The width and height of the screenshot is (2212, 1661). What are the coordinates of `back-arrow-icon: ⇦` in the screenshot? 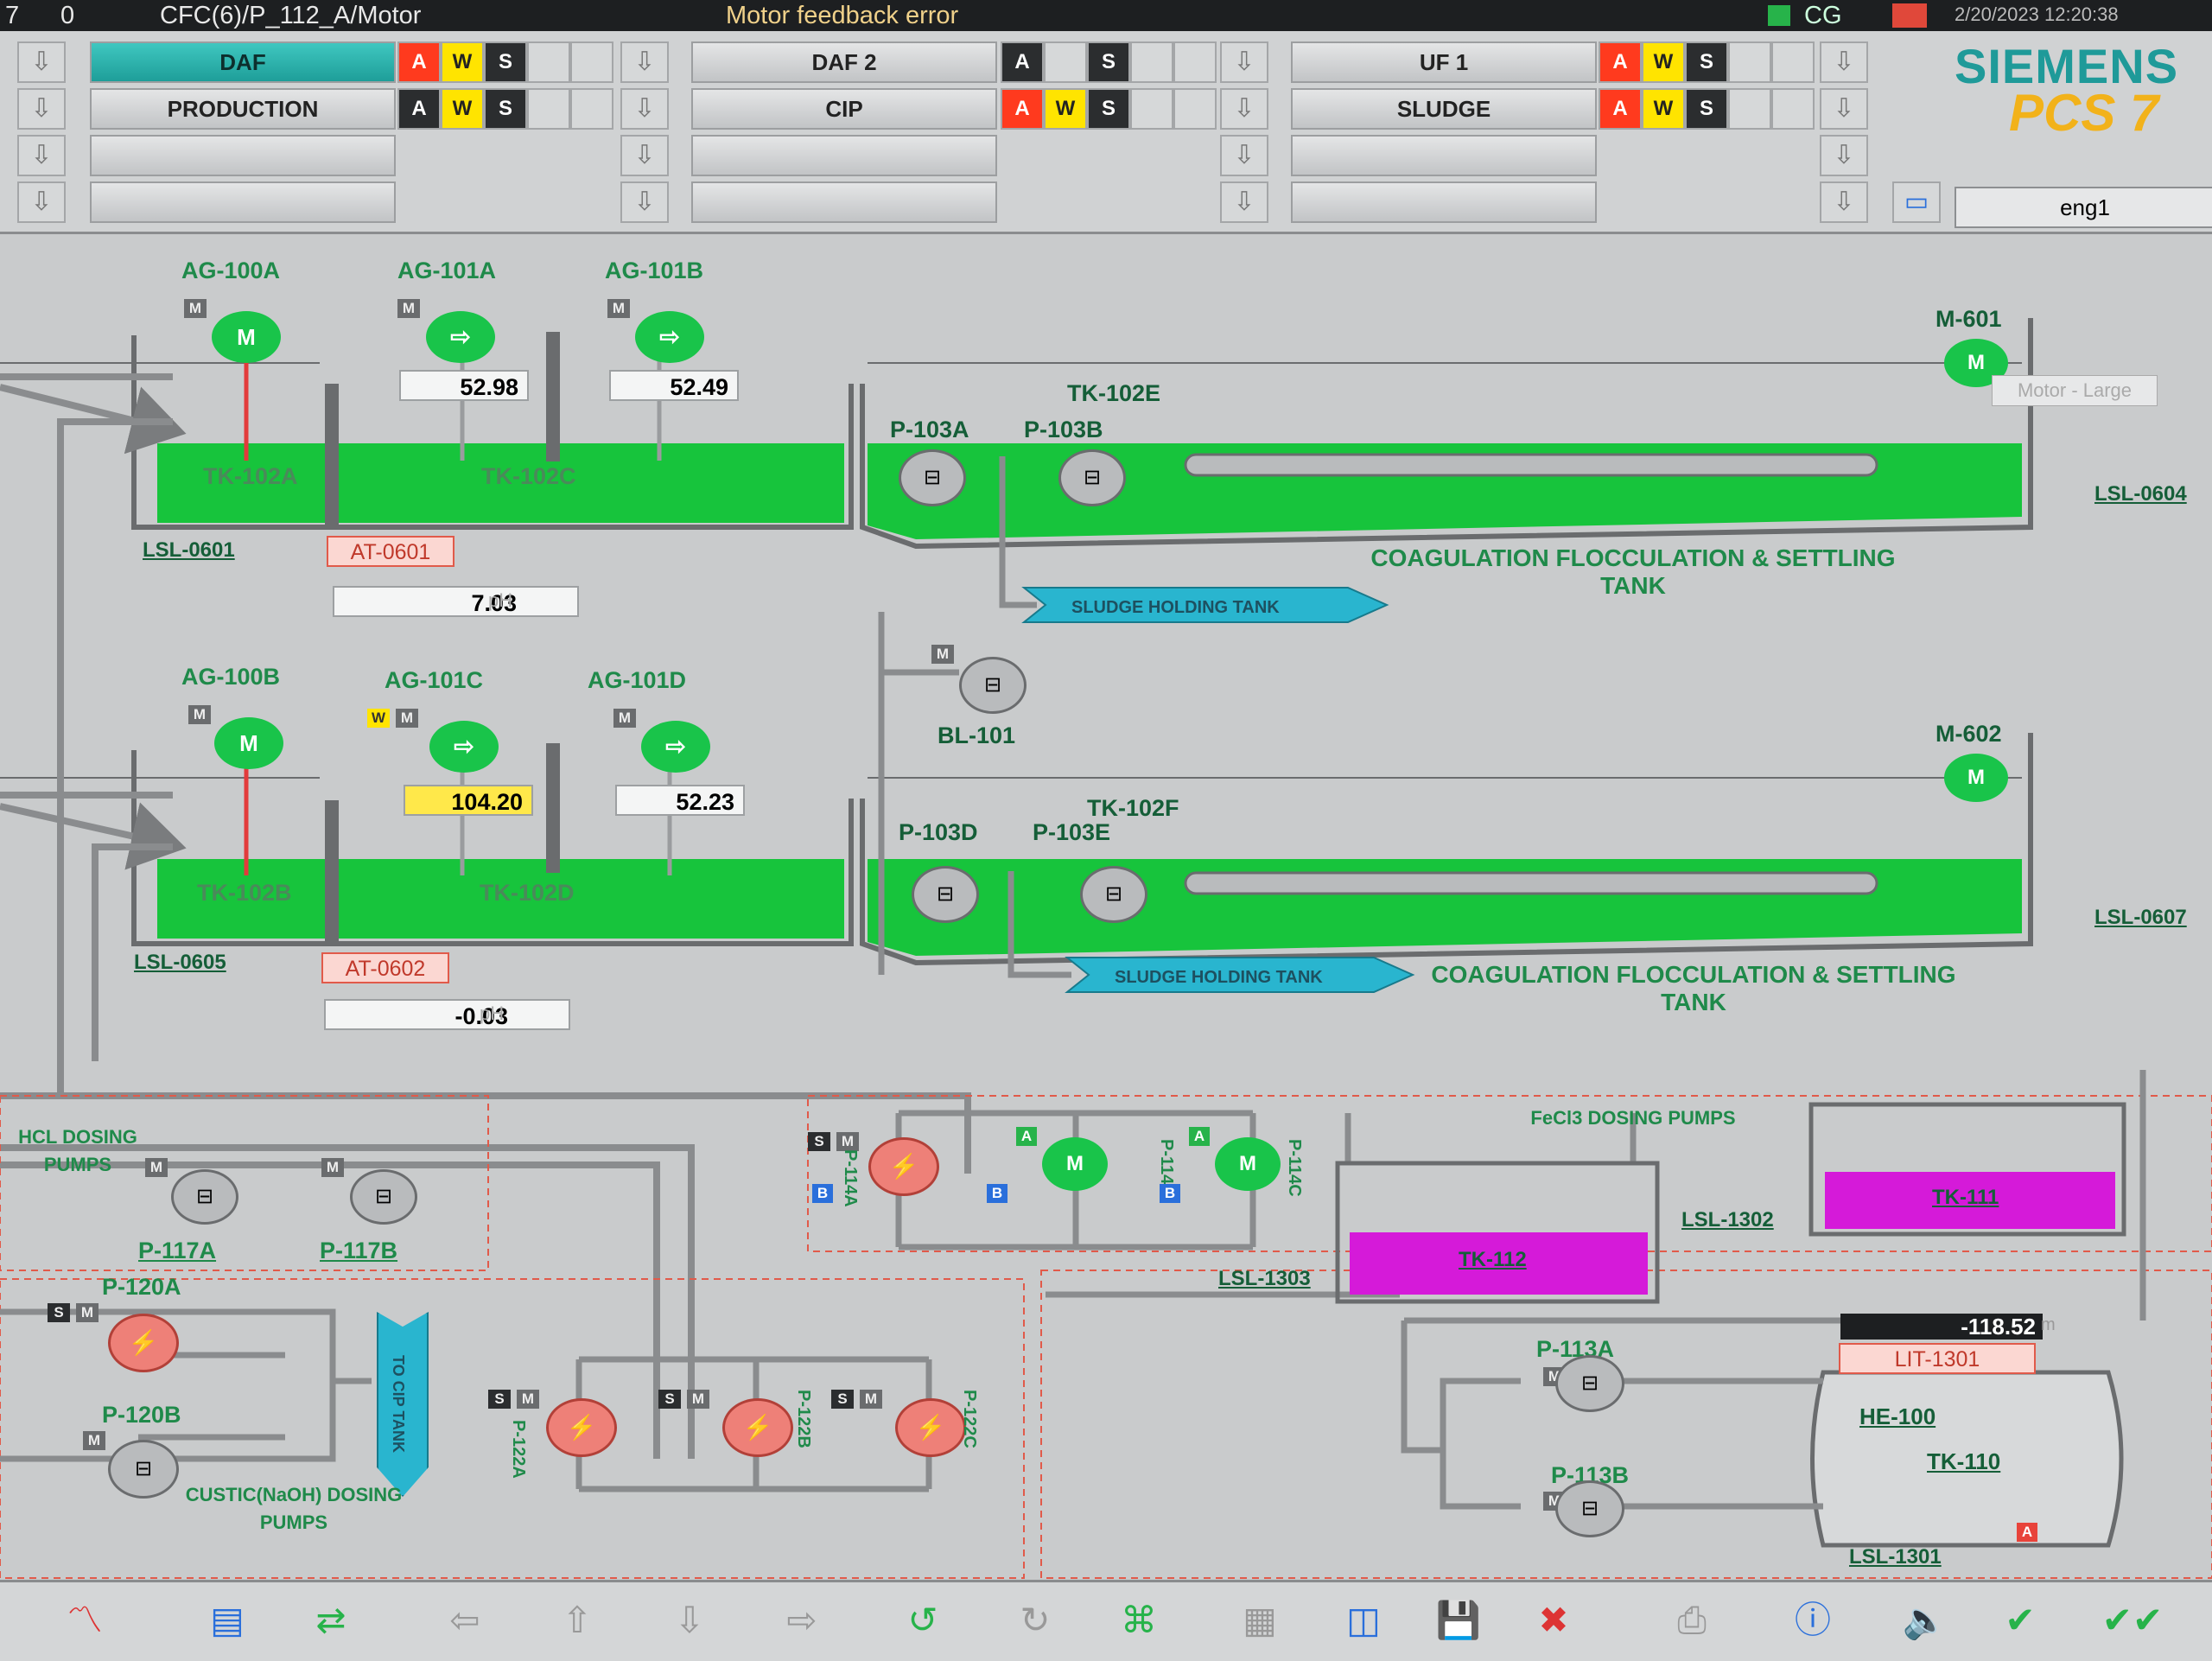 It's located at (465, 1620).